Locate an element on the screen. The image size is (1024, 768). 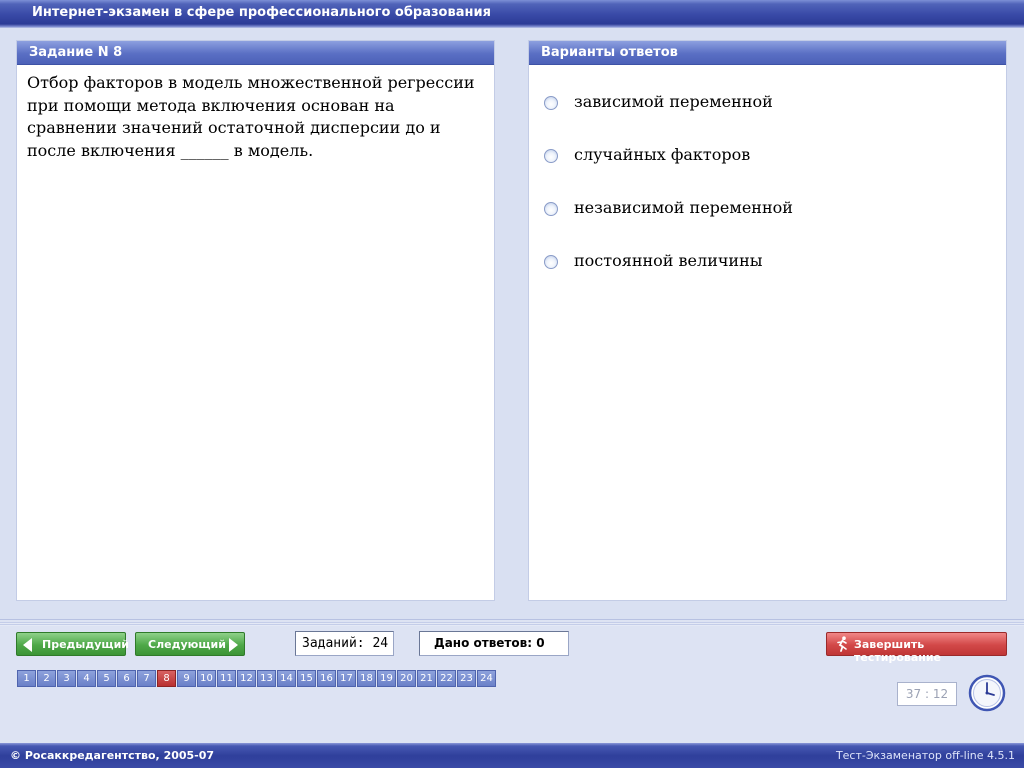
answer-label: постоянной величины is located at coordinates (668, 260).